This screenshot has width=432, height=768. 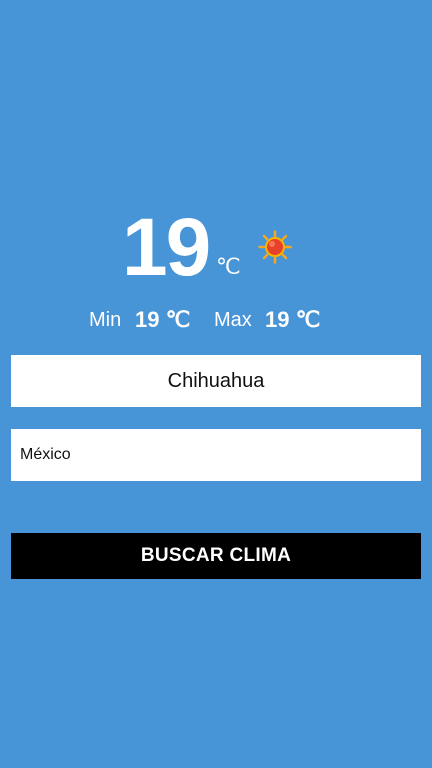 What do you see at coordinates (166, 247) in the screenshot?
I see `temperature-value: 19` at bounding box center [166, 247].